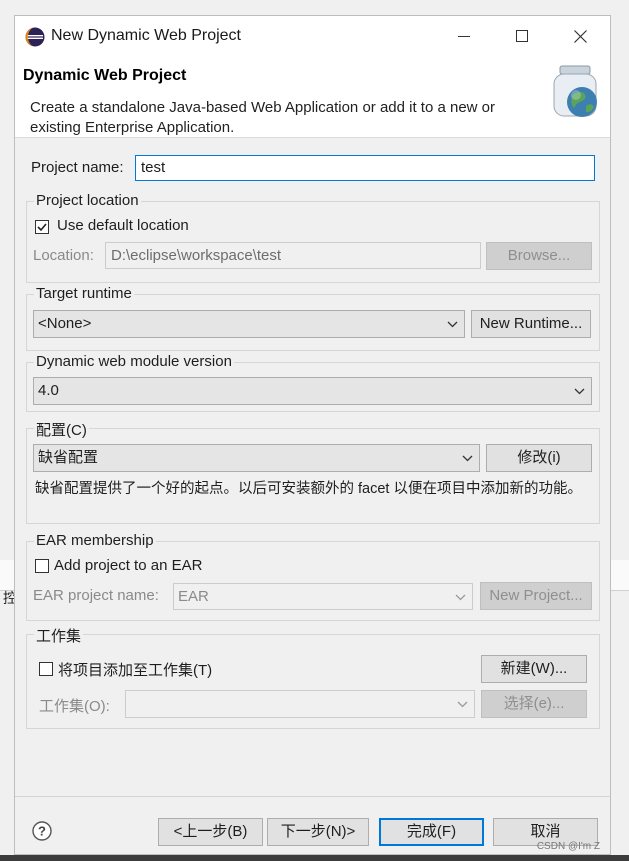 The width and height of the screenshot is (629, 861). I want to click on location-label: Location:, so click(63, 255).